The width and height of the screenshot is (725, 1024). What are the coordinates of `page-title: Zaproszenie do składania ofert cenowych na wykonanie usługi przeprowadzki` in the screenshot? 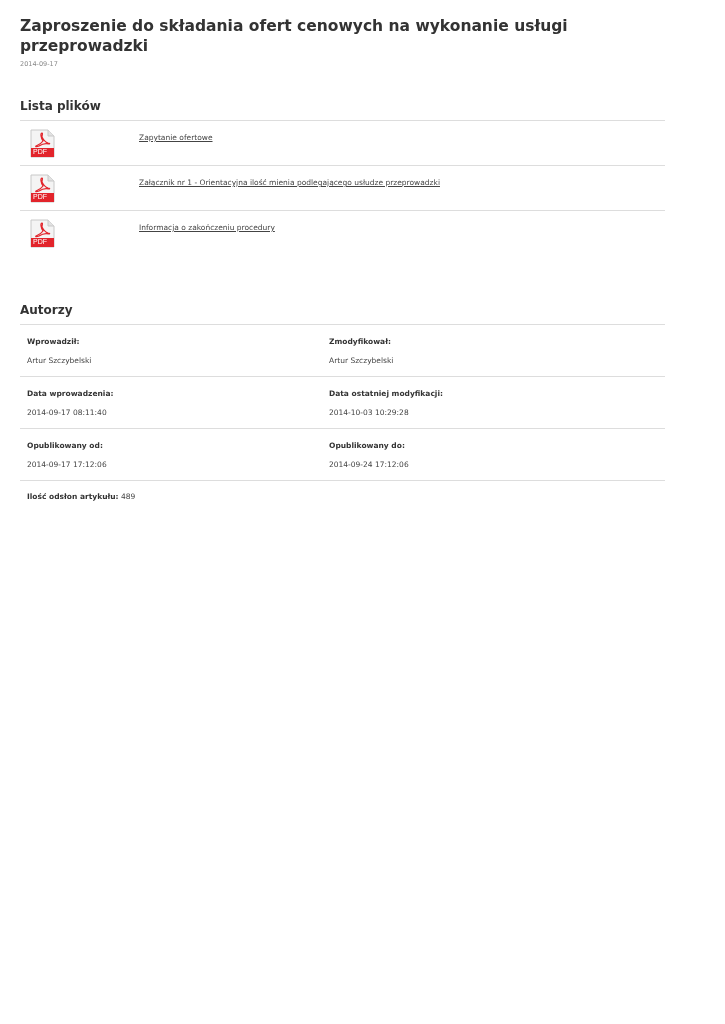 It's located at (294, 36).